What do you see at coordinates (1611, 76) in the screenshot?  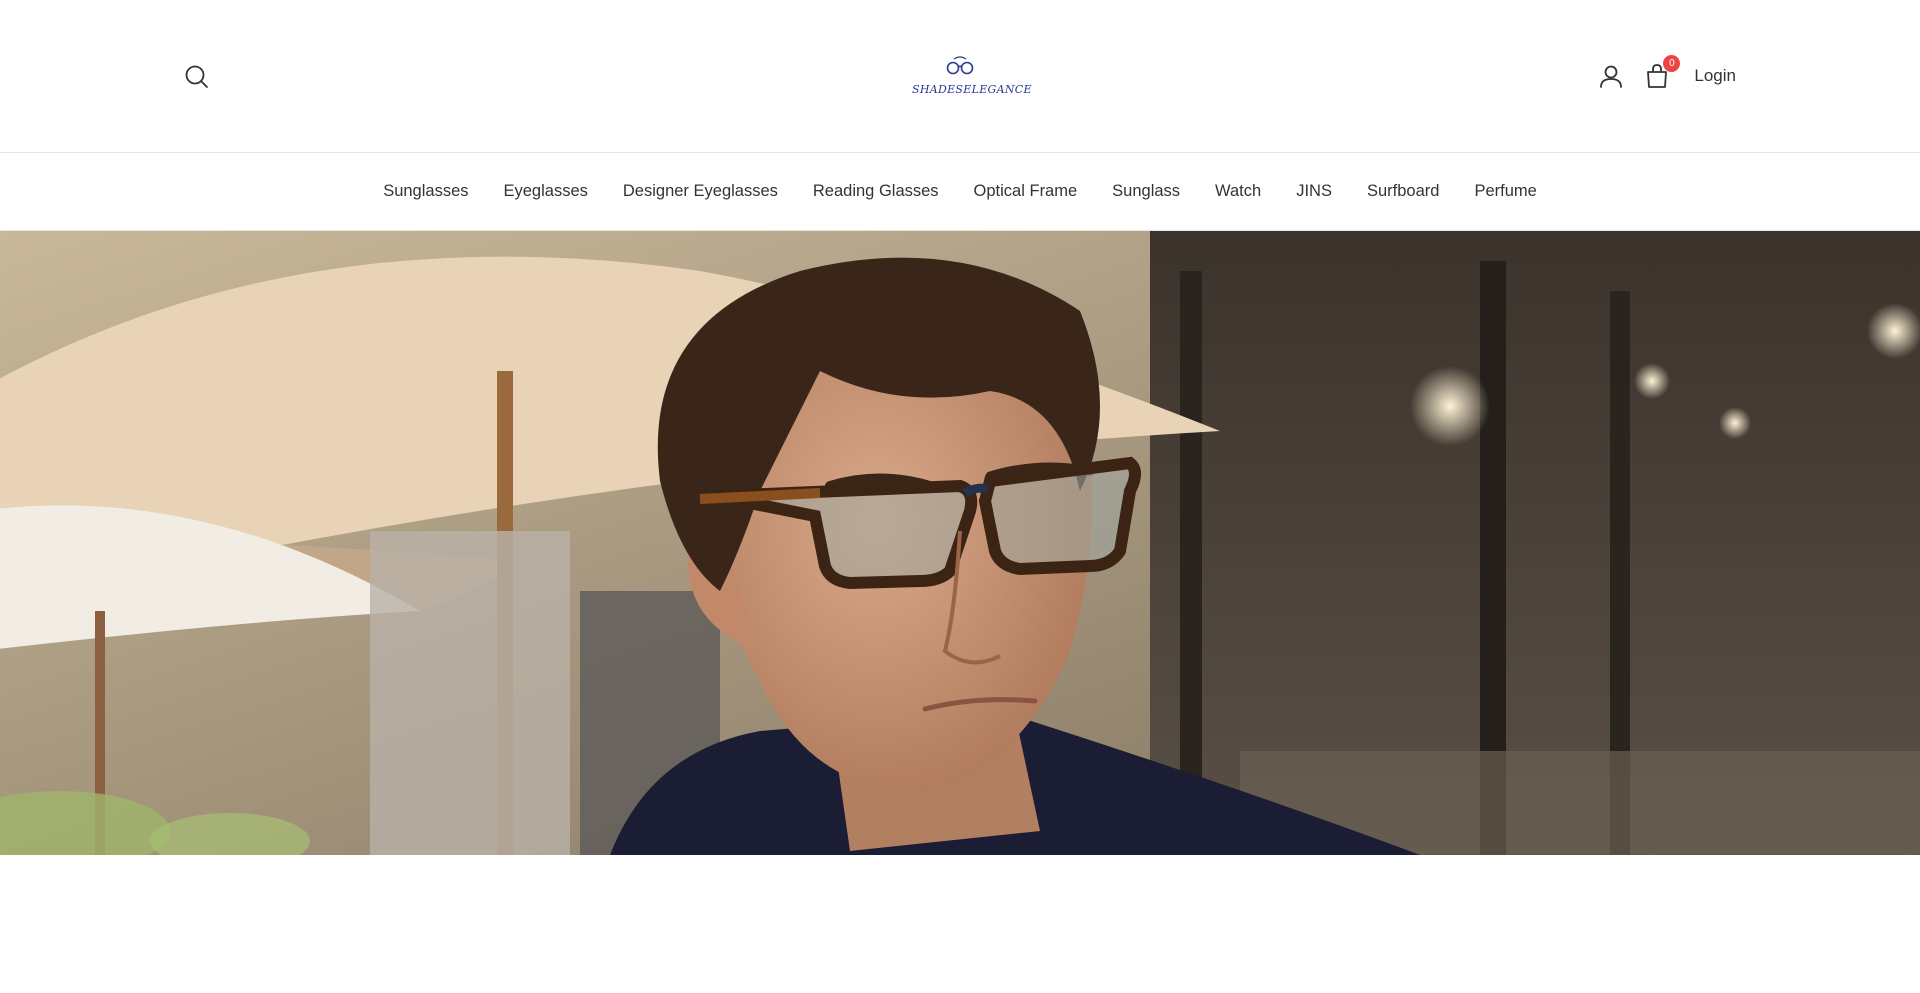 I see `user-icon` at bounding box center [1611, 76].